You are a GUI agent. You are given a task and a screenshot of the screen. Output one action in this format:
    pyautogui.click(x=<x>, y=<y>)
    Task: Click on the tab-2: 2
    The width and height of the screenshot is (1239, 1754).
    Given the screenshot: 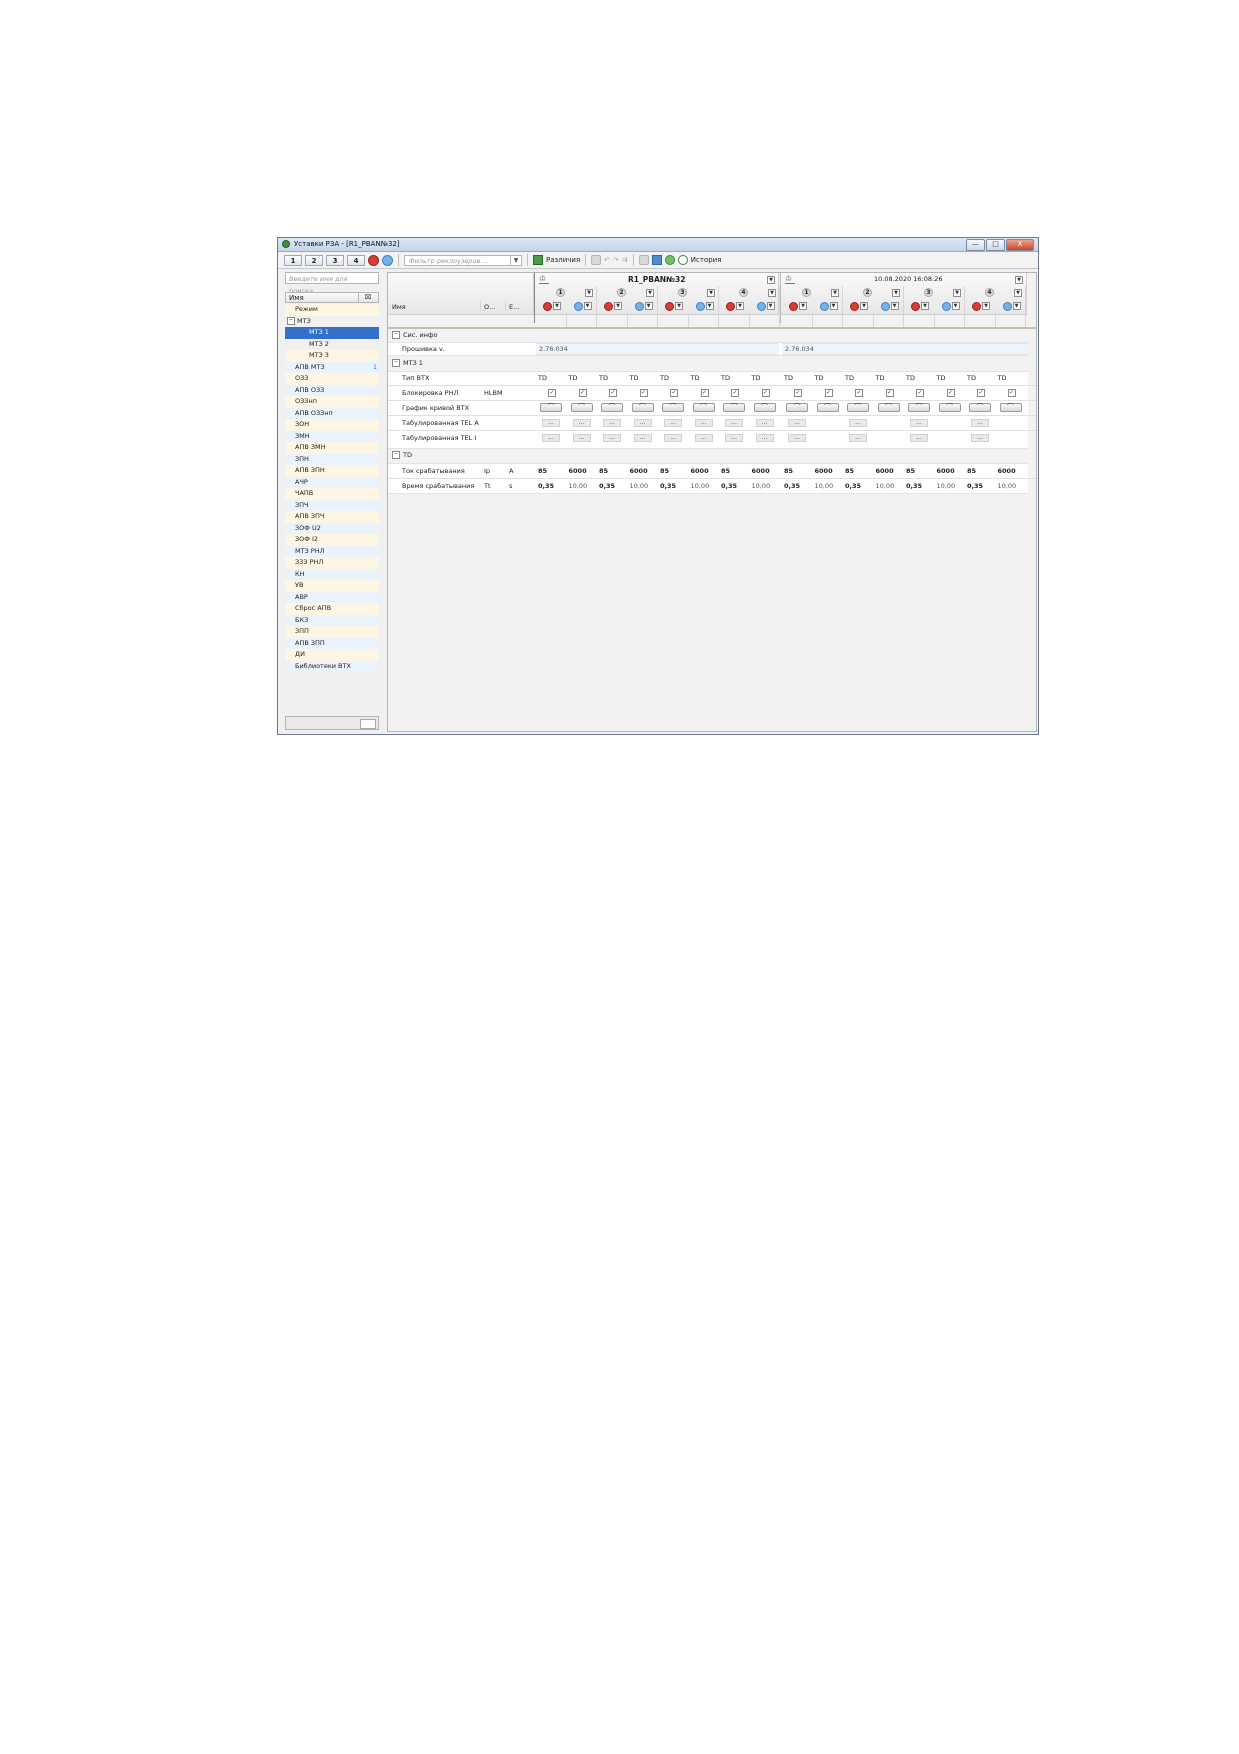 What is the action you would take?
    pyautogui.click(x=314, y=260)
    